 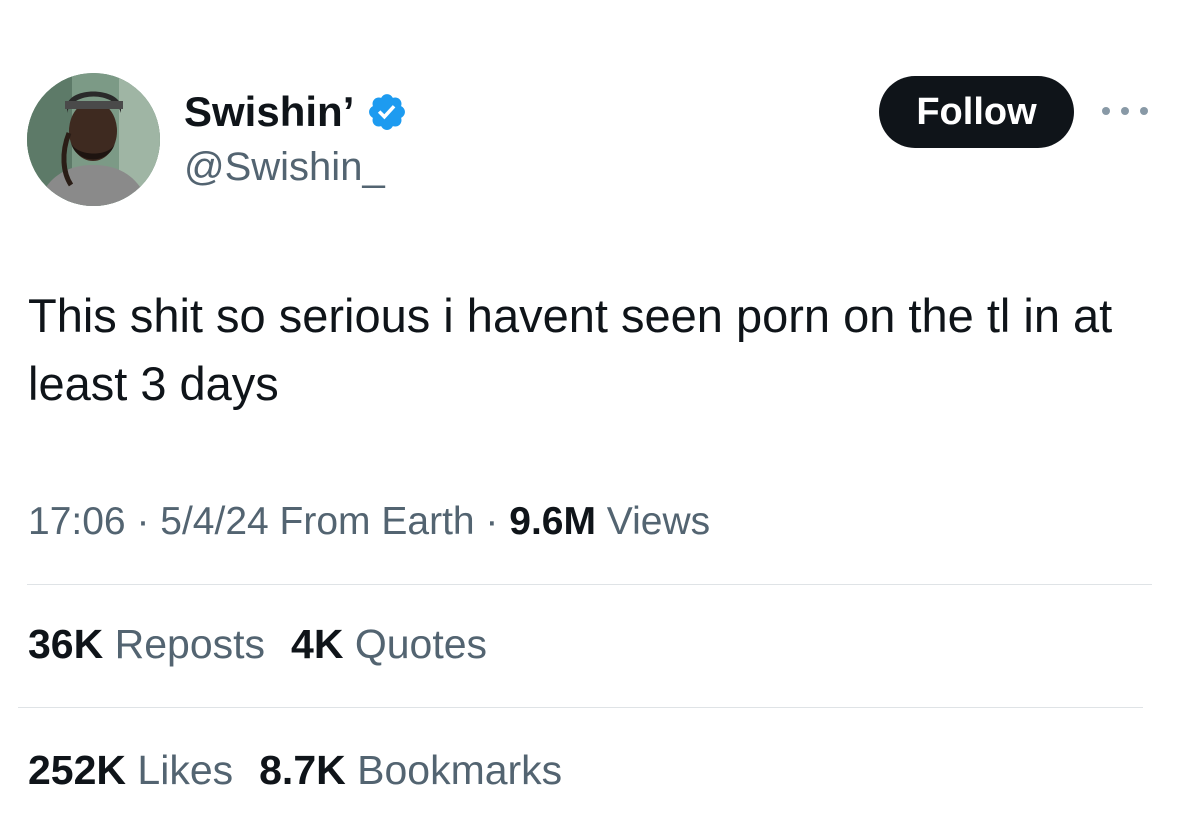 I want to click on quotes-stat: 4K Quotes, so click(x=389, y=644).